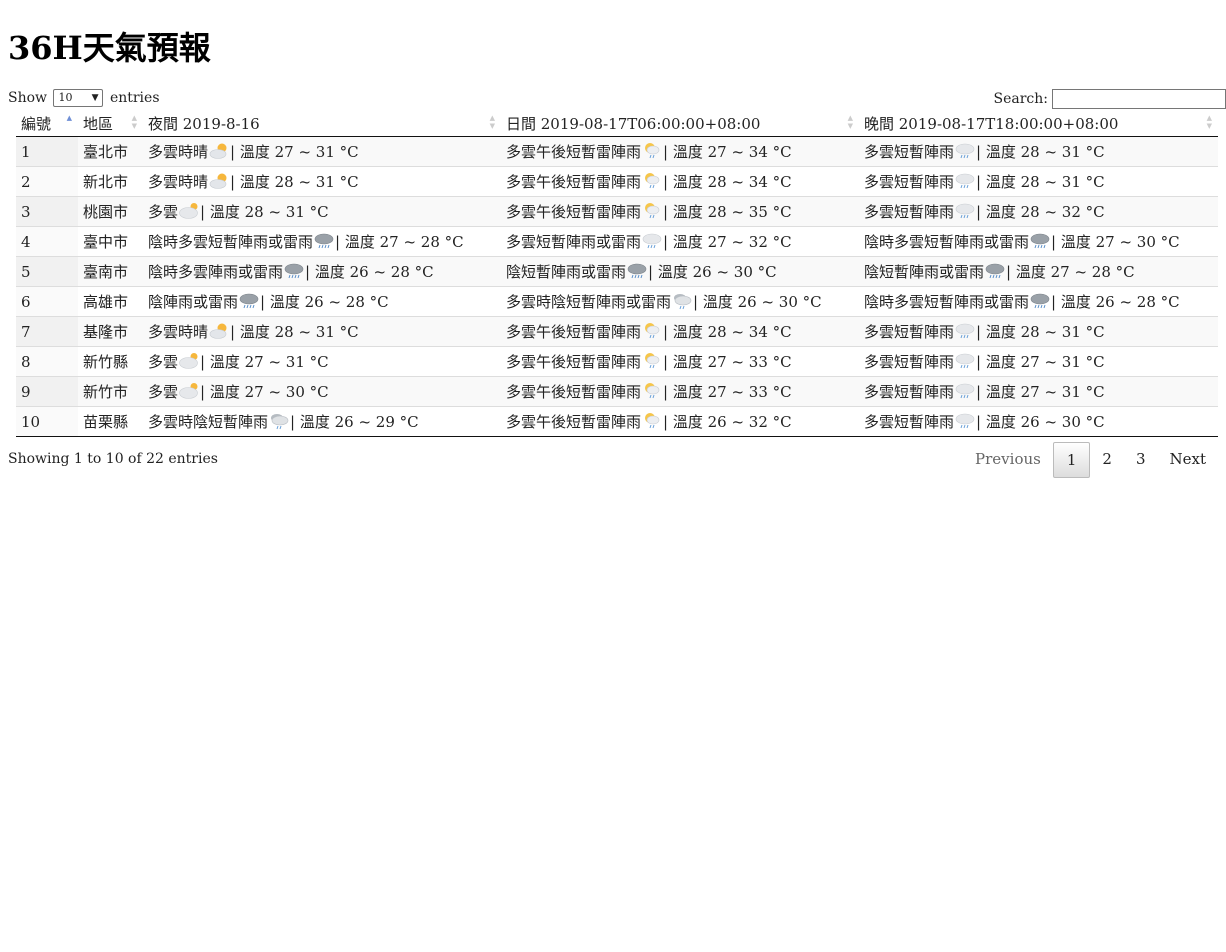  What do you see at coordinates (1107, 459) in the screenshot?
I see `page-button-2: 2` at bounding box center [1107, 459].